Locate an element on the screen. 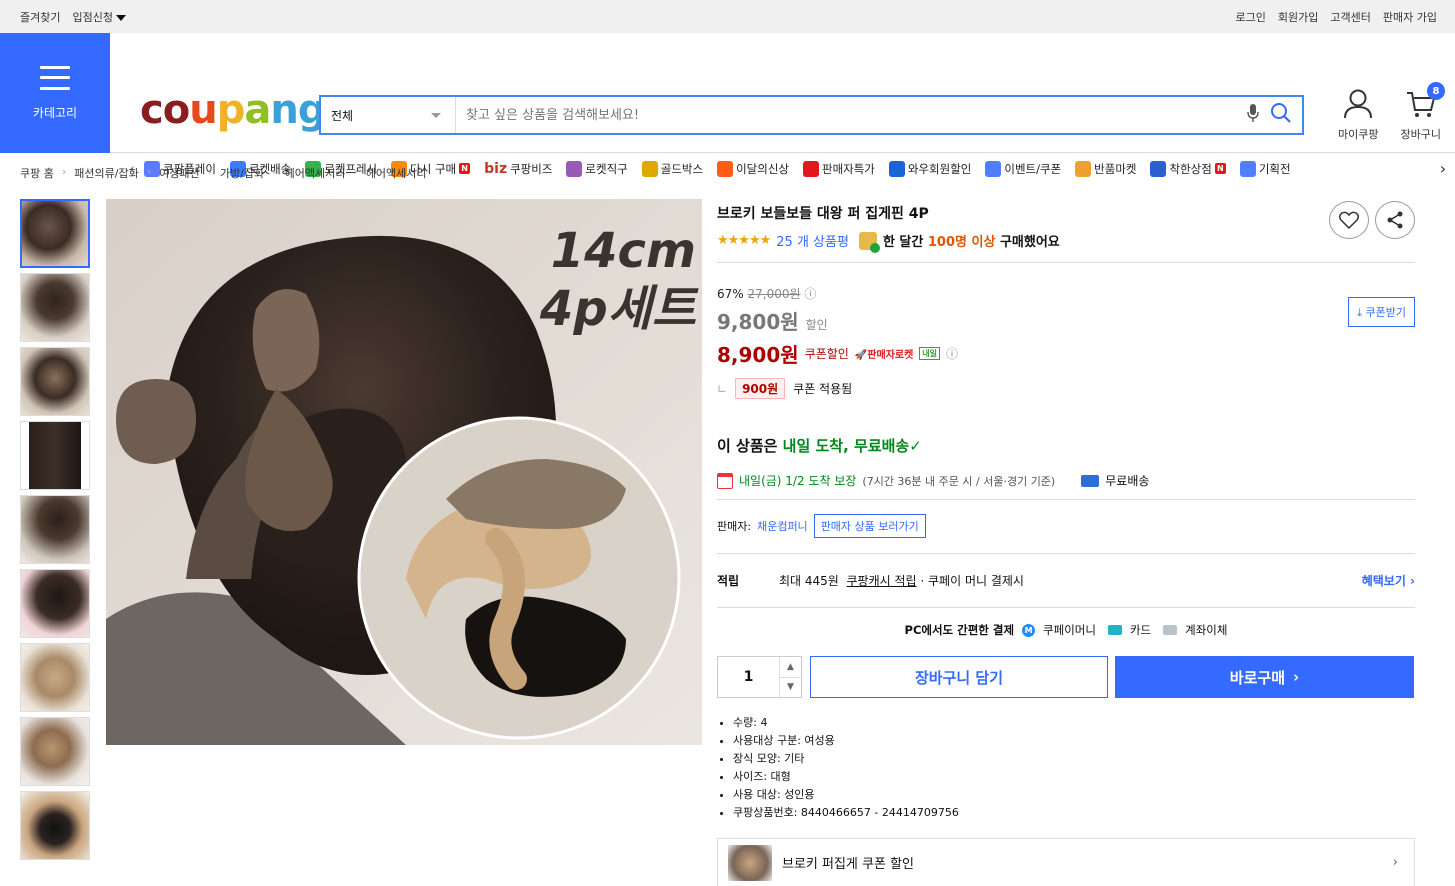  overlay-size-text: 14cm is located at coordinates (623, 251).